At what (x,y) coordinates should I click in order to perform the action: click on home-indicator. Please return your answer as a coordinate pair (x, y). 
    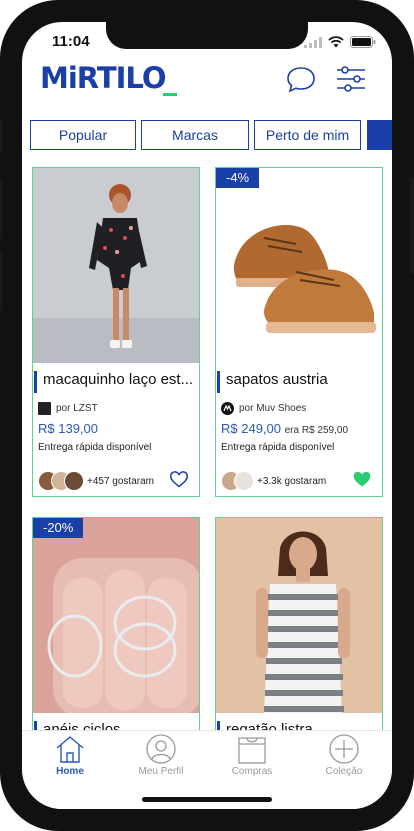
    Looking at the image, I should click on (207, 799).